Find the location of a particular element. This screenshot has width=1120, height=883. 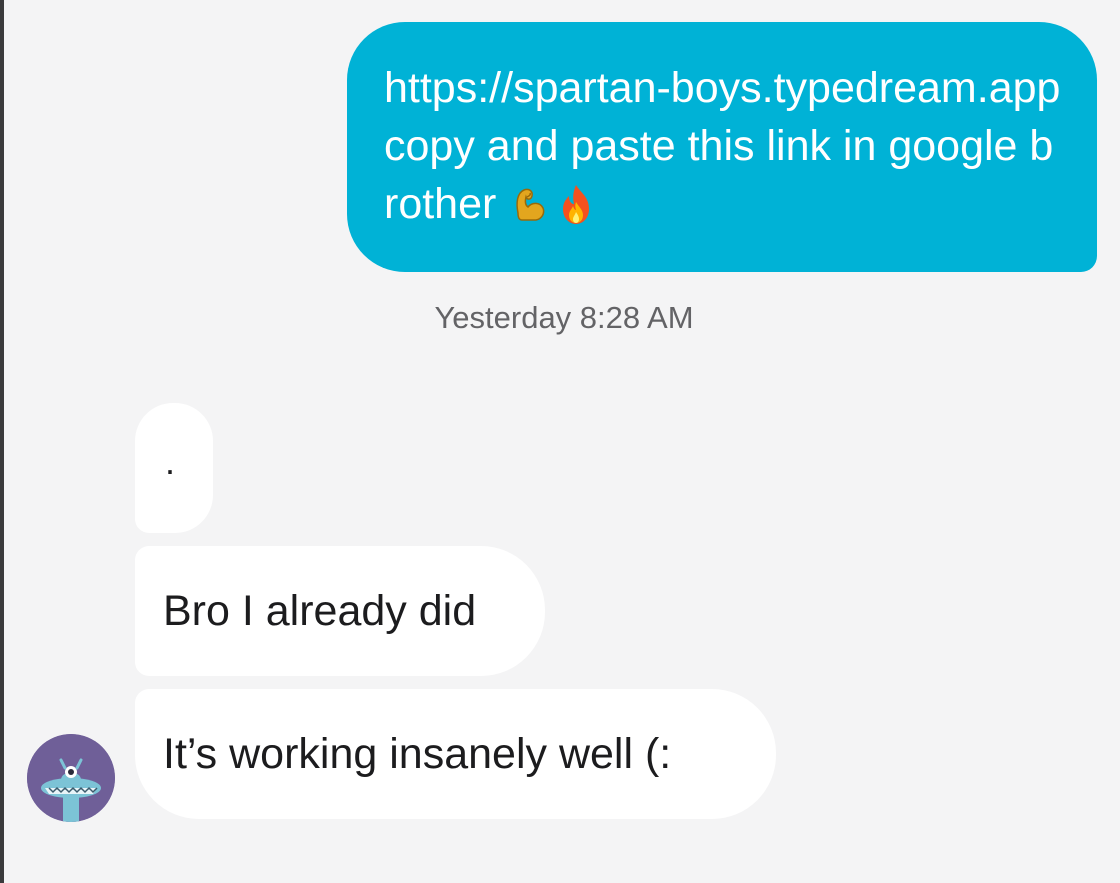

incoming-message-bubble: Bro I already did is located at coordinates (340, 611).